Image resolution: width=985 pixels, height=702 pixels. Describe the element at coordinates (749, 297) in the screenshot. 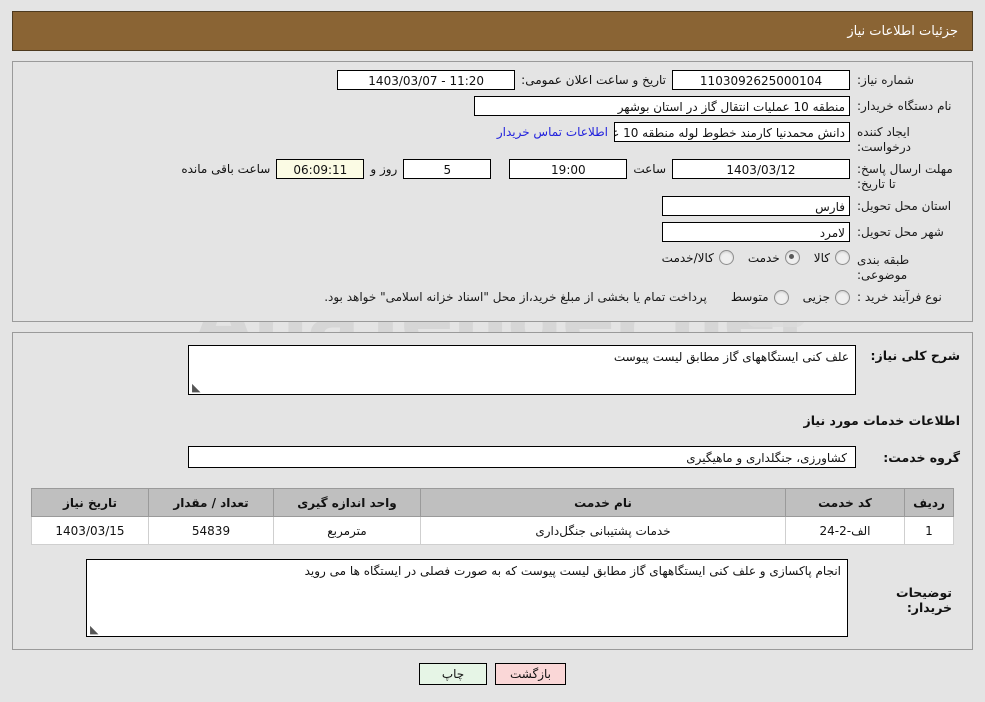

I see `purchase-type-option-medium-label: متوسط` at that location.